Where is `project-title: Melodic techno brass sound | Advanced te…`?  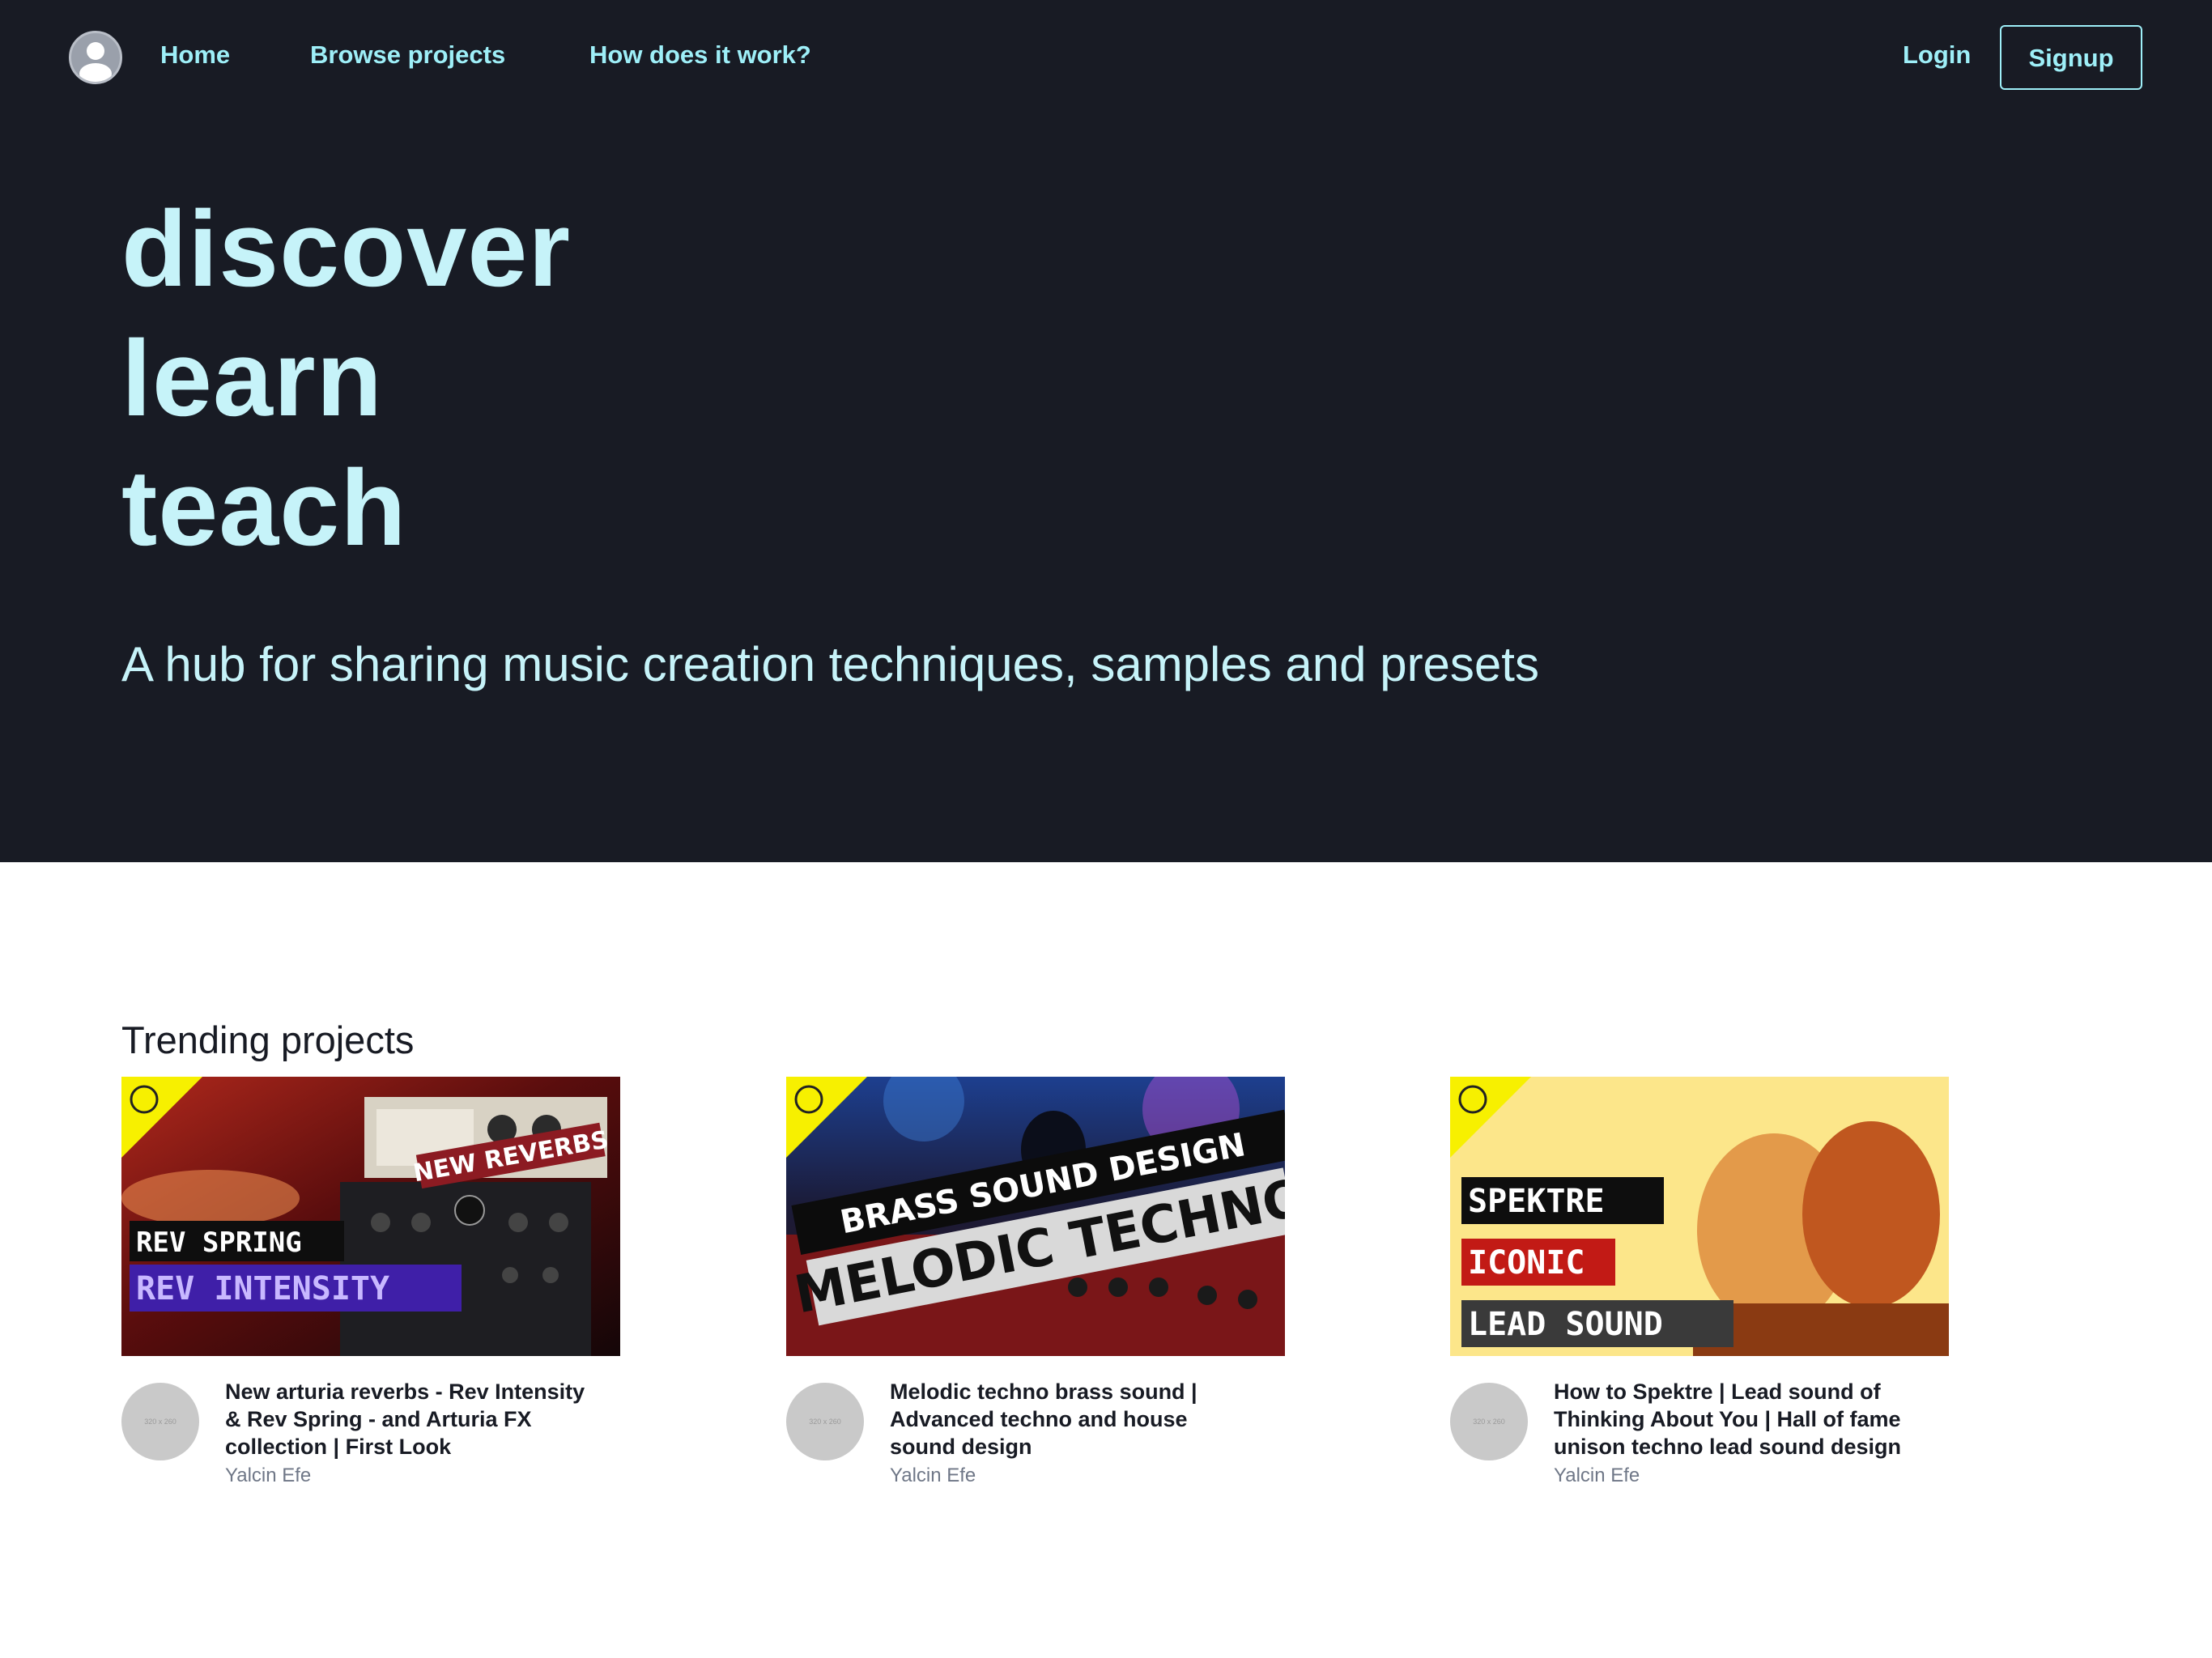
project-title: Melodic techno brass sound | Advanced te… is located at coordinates (1072, 1419).